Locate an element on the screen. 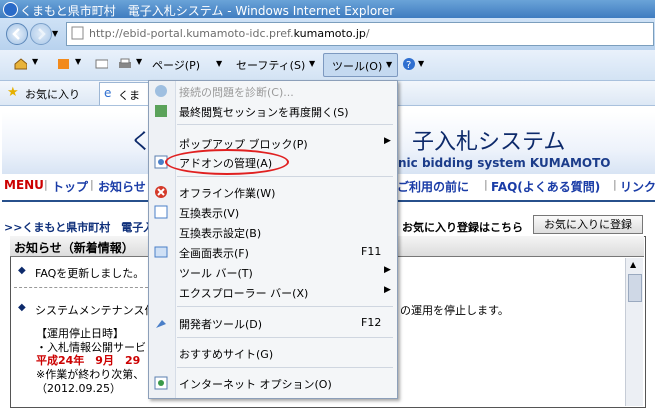 This screenshot has width=655, height=408. ie-logo-icon is located at coordinates (10, 9).